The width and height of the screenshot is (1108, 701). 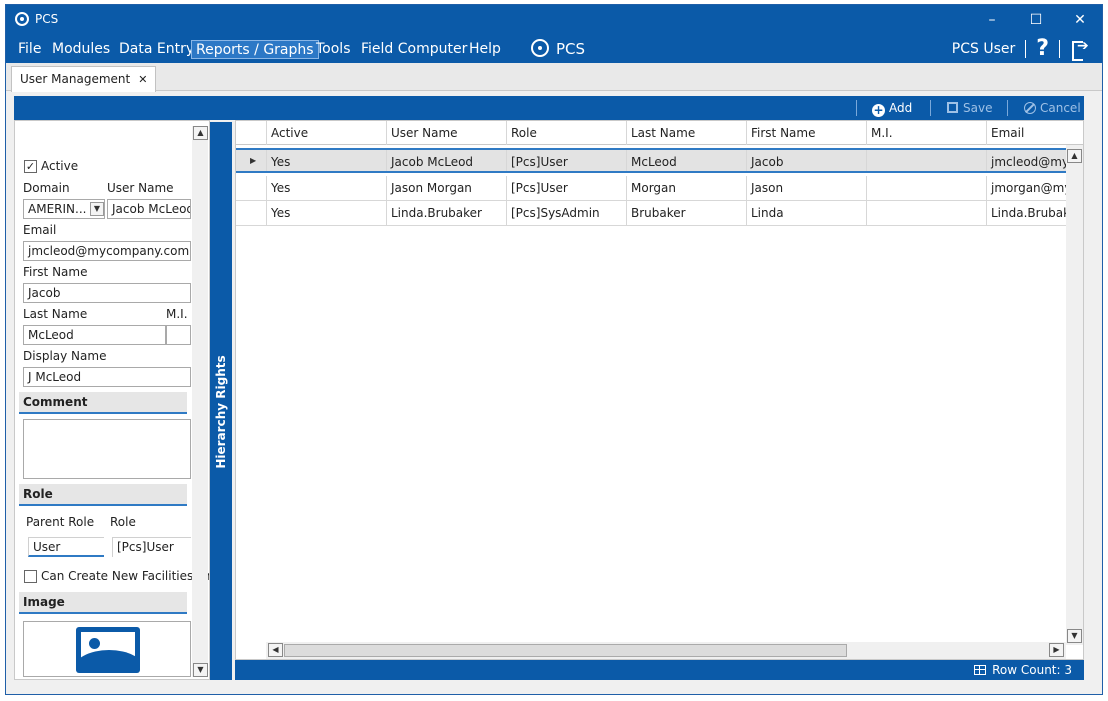 What do you see at coordinates (554, 77) in the screenshot?
I see `document-tabstrip: User Management ✕` at bounding box center [554, 77].